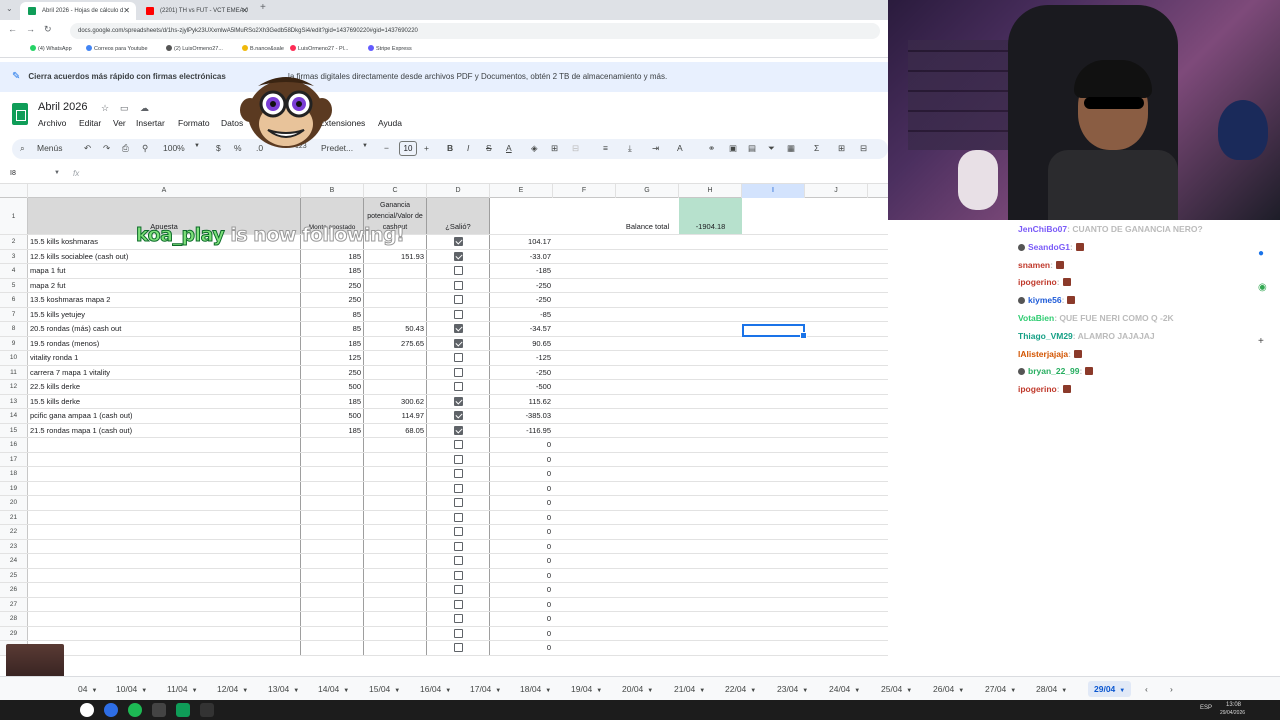  Describe the element at coordinates (14, 401) in the screenshot. I see `row-number: 13` at that location.